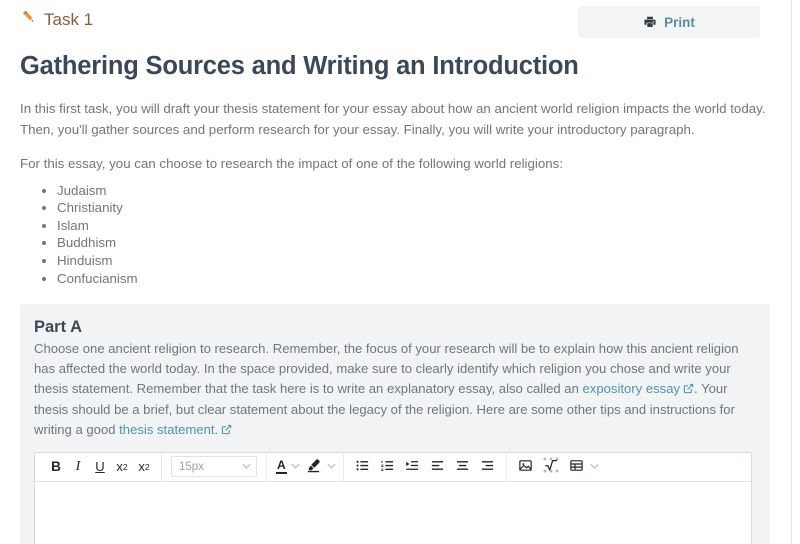  What do you see at coordinates (393, 512) in the screenshot?
I see `editor-content-area` at bounding box center [393, 512].